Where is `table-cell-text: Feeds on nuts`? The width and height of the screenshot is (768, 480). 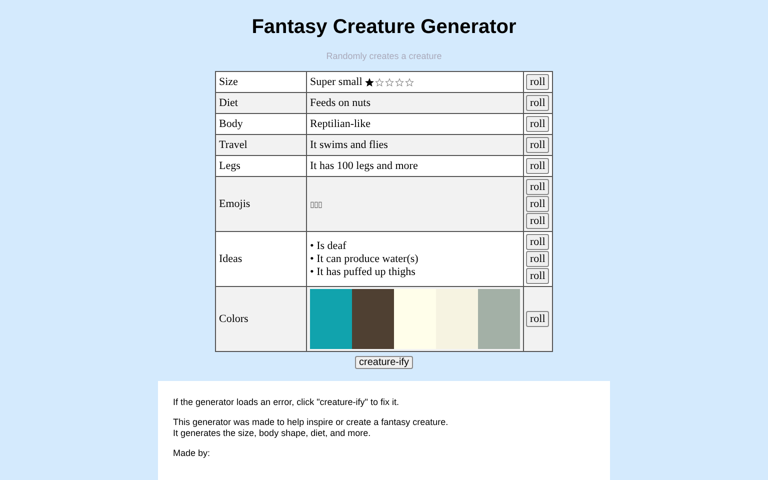
table-cell-text: Feeds on nuts is located at coordinates (340, 103).